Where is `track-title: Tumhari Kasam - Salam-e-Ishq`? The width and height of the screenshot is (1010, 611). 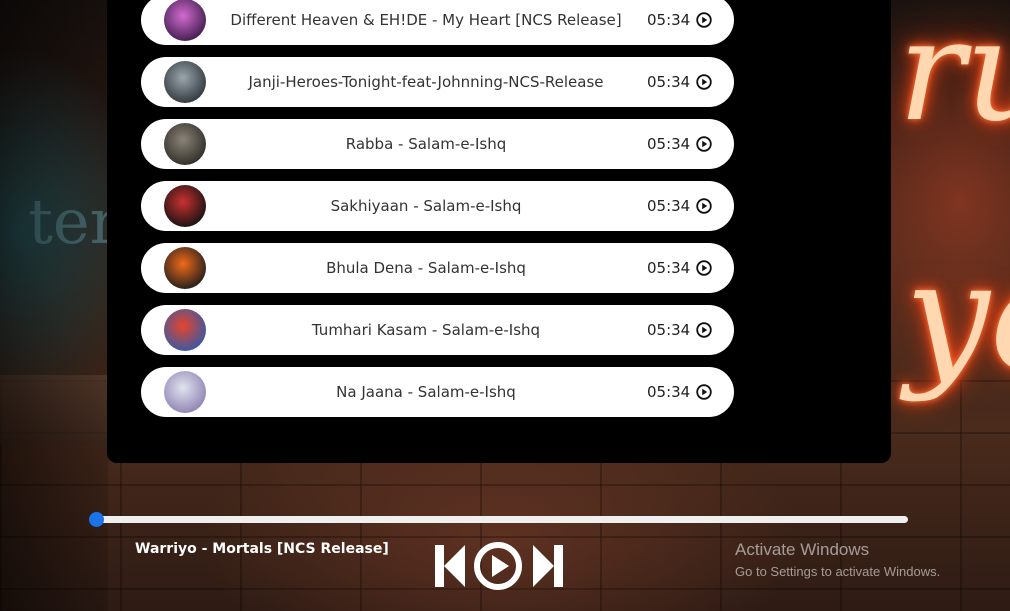
track-title: Tumhari Kasam - Salam-e-Ishq is located at coordinates (426, 330).